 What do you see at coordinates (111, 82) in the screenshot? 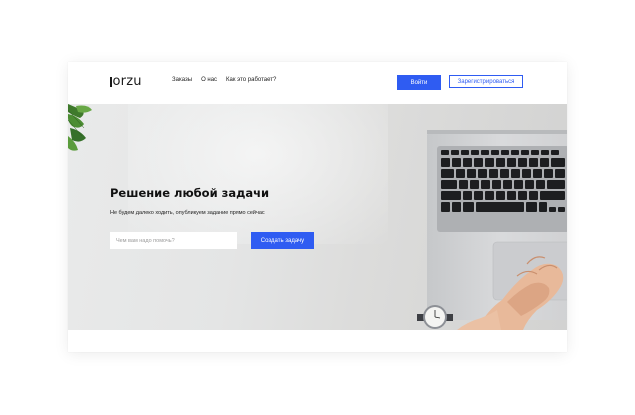
I see `logo-mark-icon` at bounding box center [111, 82].